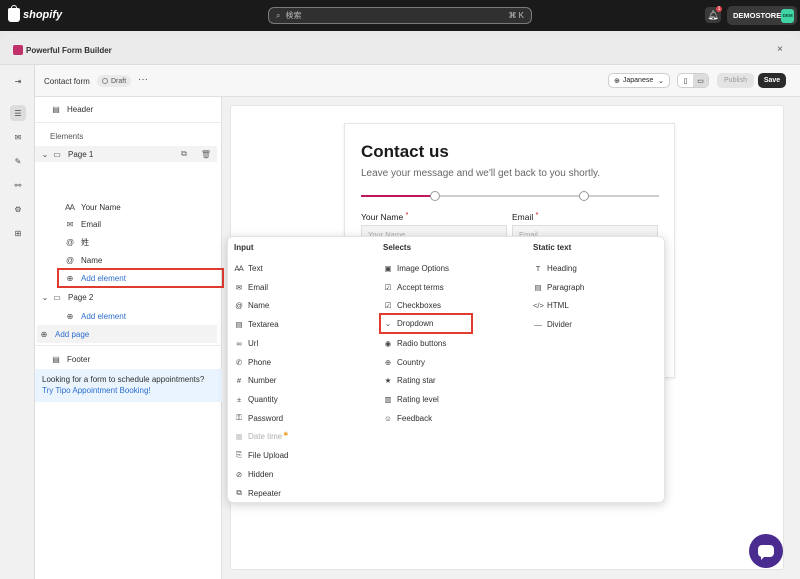 This screenshot has width=800, height=579. What do you see at coordinates (96, 390) in the screenshot?
I see `promo-link: Try Tipo Appointment Booking!` at bounding box center [96, 390].